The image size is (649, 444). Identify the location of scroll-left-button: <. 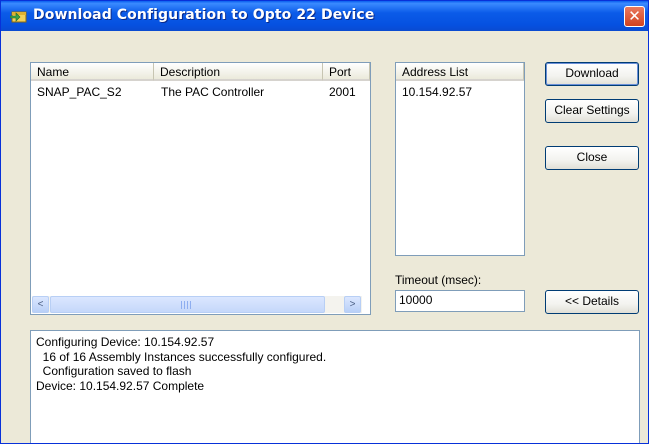
(40, 304).